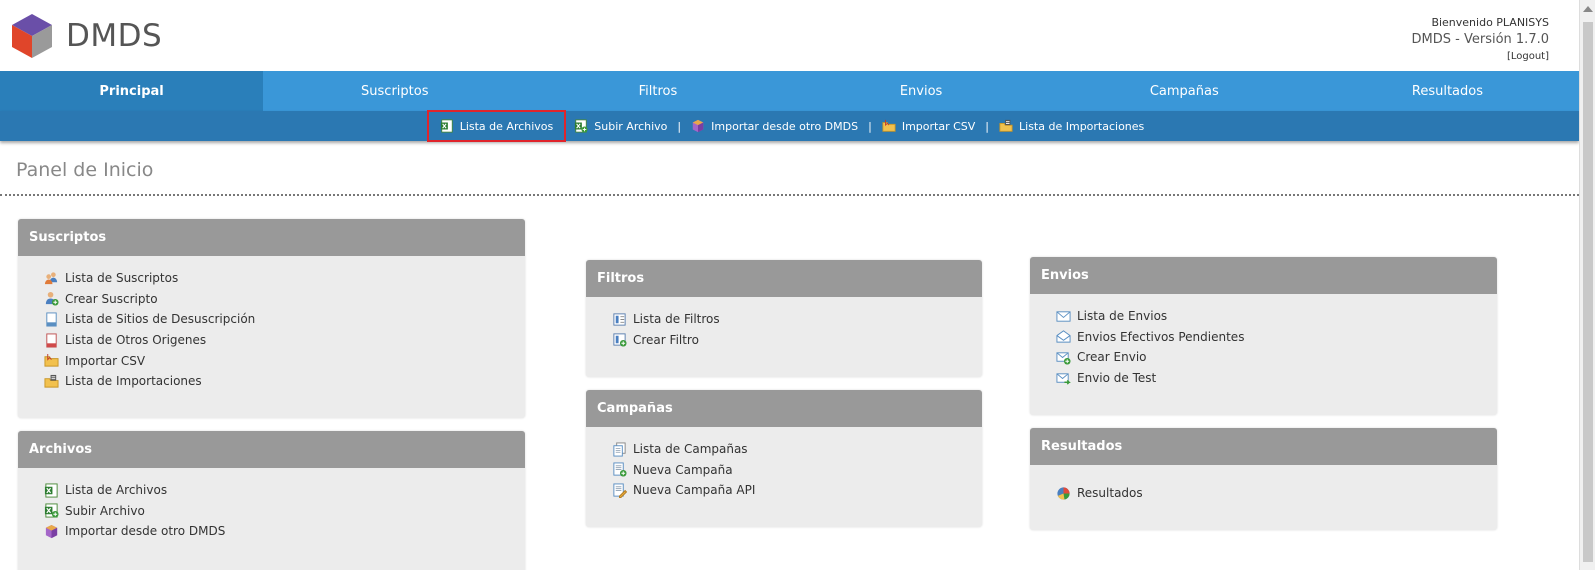  Describe the element at coordinates (784, 278) in the screenshot. I see `panel-title: Filtros` at that location.